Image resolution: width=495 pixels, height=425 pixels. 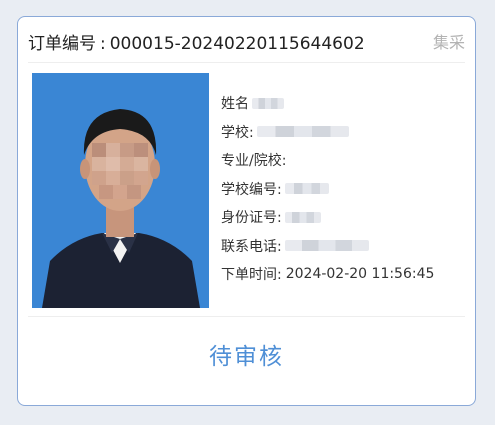 I want to click on review-status: 待审核, so click(x=246, y=354).